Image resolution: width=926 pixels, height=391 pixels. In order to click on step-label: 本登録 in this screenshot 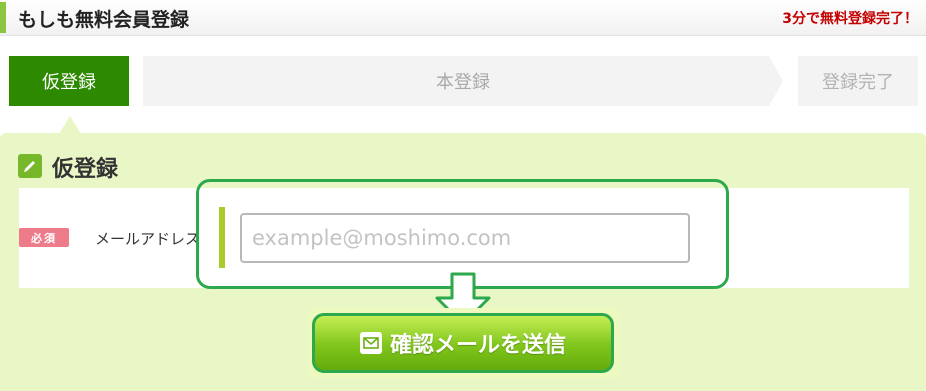, I will do `click(463, 82)`.